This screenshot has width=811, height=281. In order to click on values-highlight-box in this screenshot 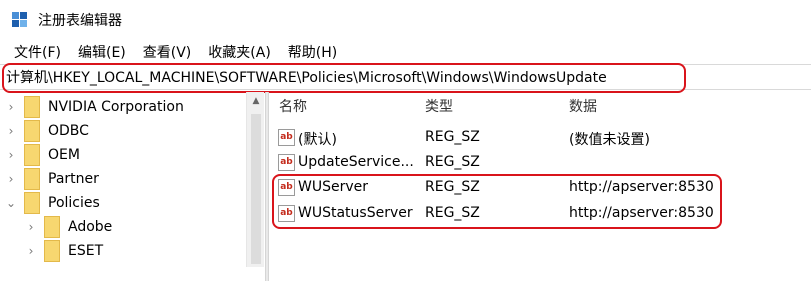, I will do `click(497, 201)`.